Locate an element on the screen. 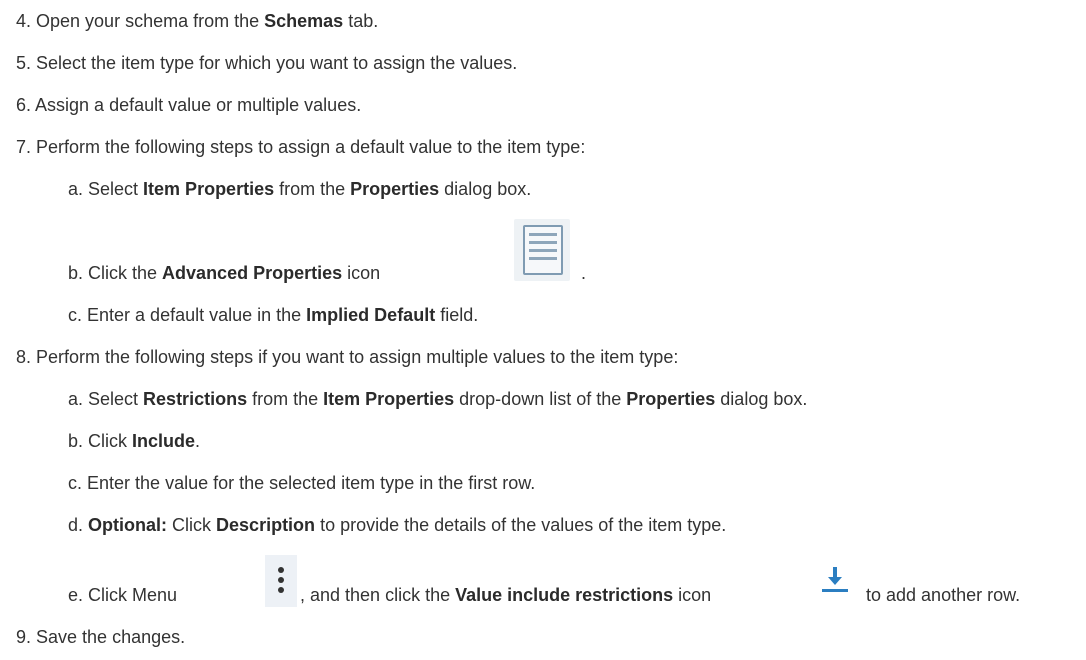 Image resolution: width=1086 pixels, height=660 pixels. value-include-restrictions-icon is located at coordinates (835, 579).